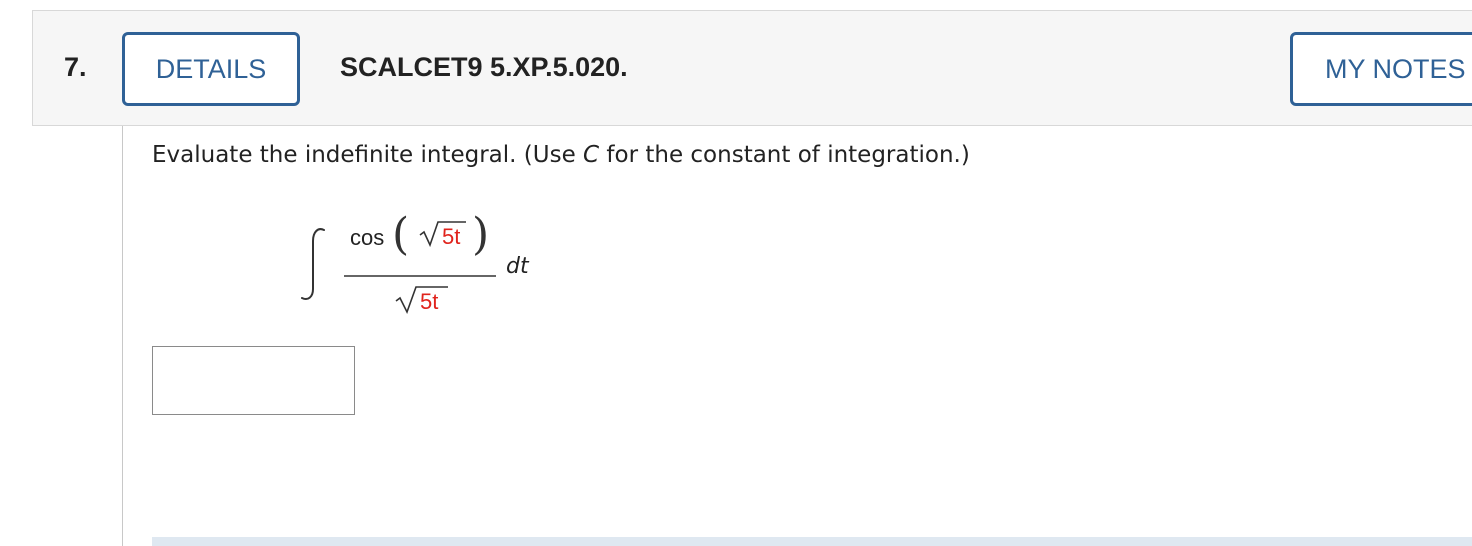  I want to click on answer-input, so click(253, 380).